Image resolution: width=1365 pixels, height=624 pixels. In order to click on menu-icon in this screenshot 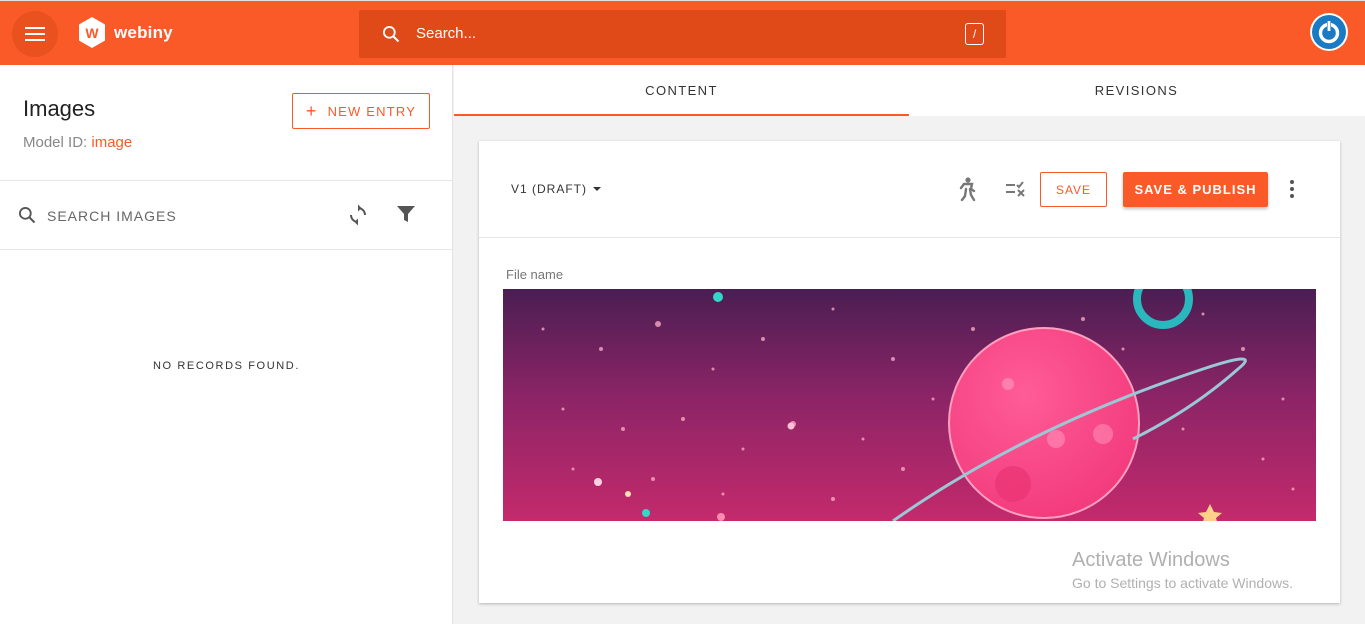, I will do `click(35, 34)`.